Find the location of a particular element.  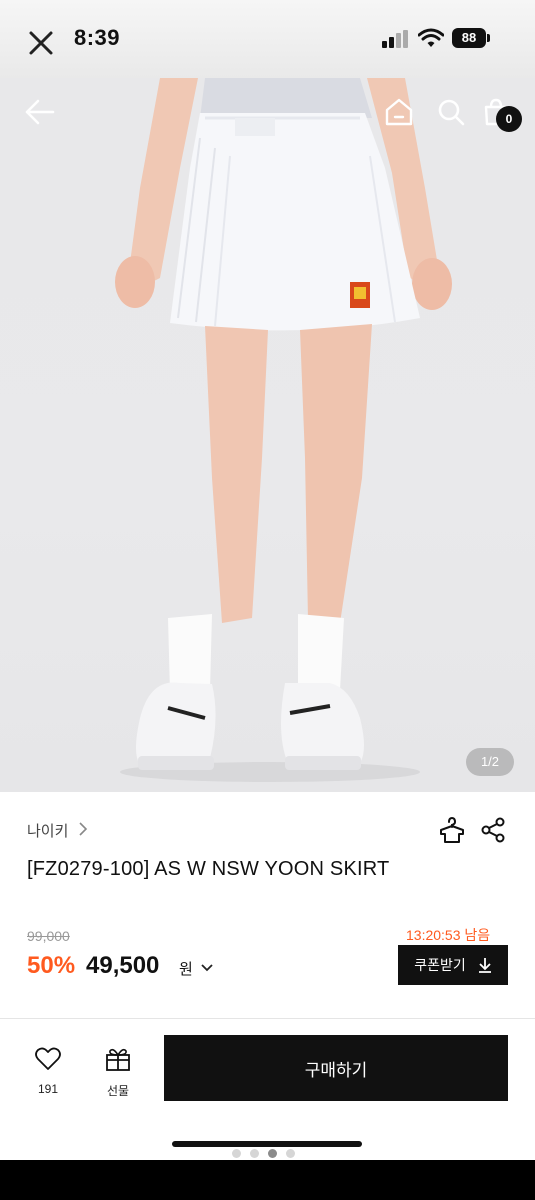

currency-unit: 원 is located at coordinates (186, 968).